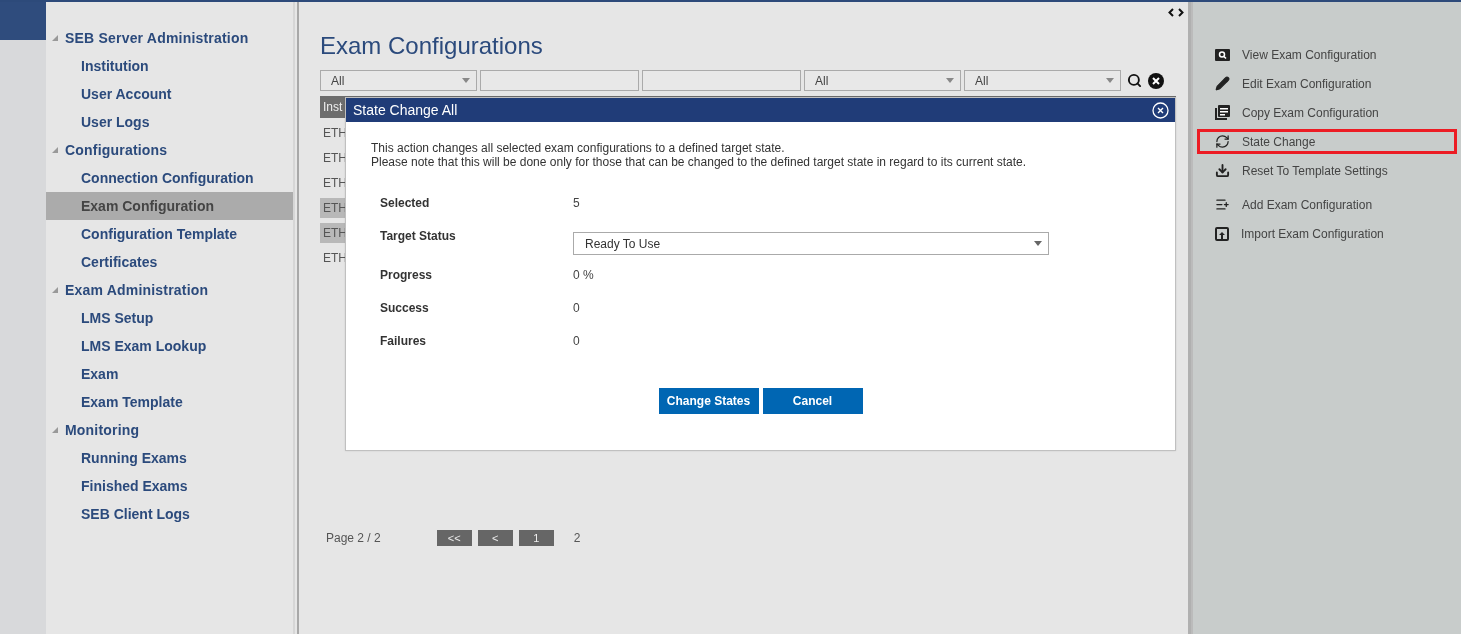  I want to click on page-indicator: Page 2 / 2, so click(353, 538).